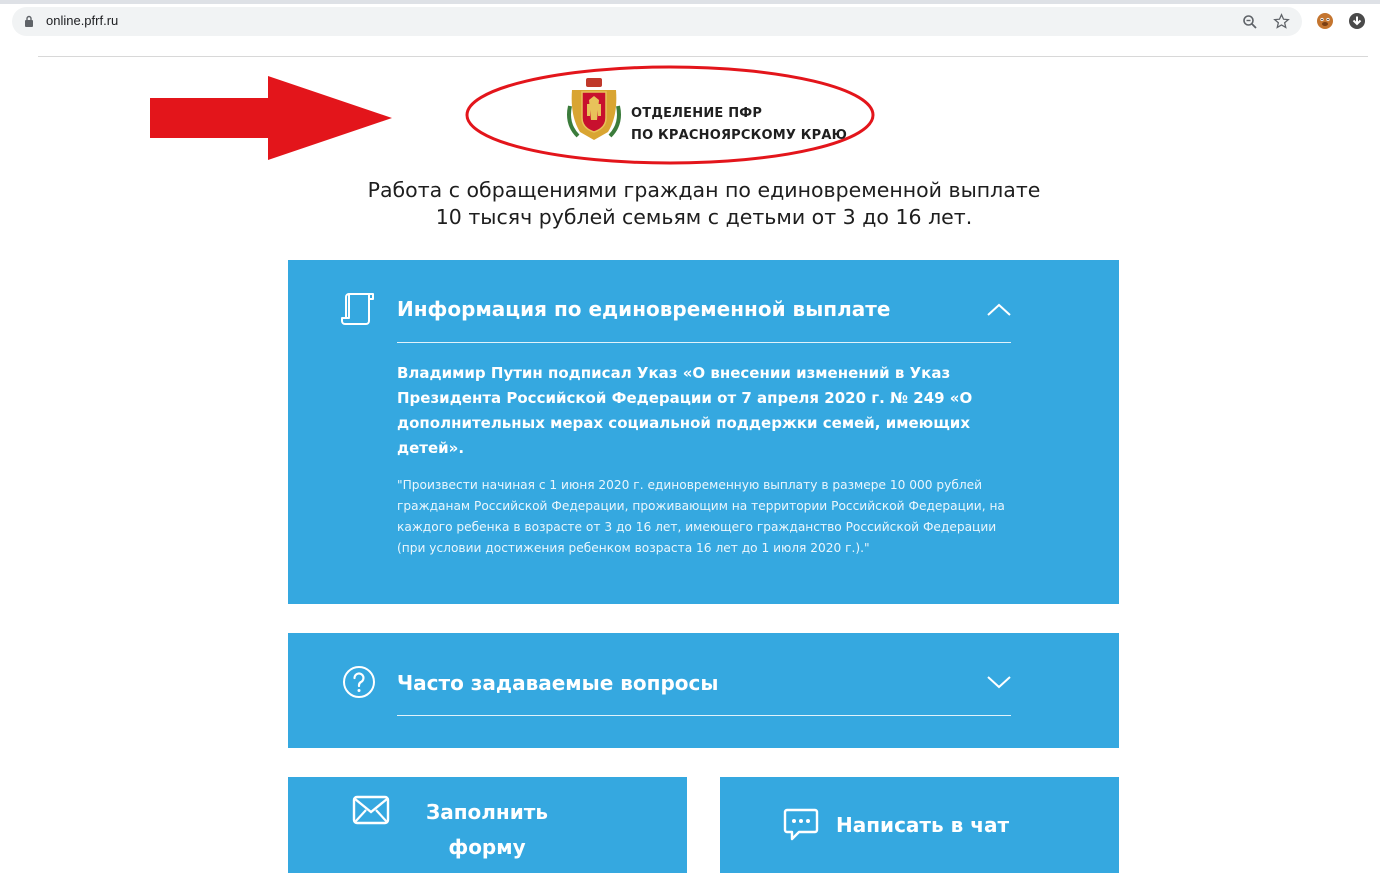  Describe the element at coordinates (557, 683) in the screenshot. I see `faq-panel-heading: Часто задаваемые вопросы` at that location.